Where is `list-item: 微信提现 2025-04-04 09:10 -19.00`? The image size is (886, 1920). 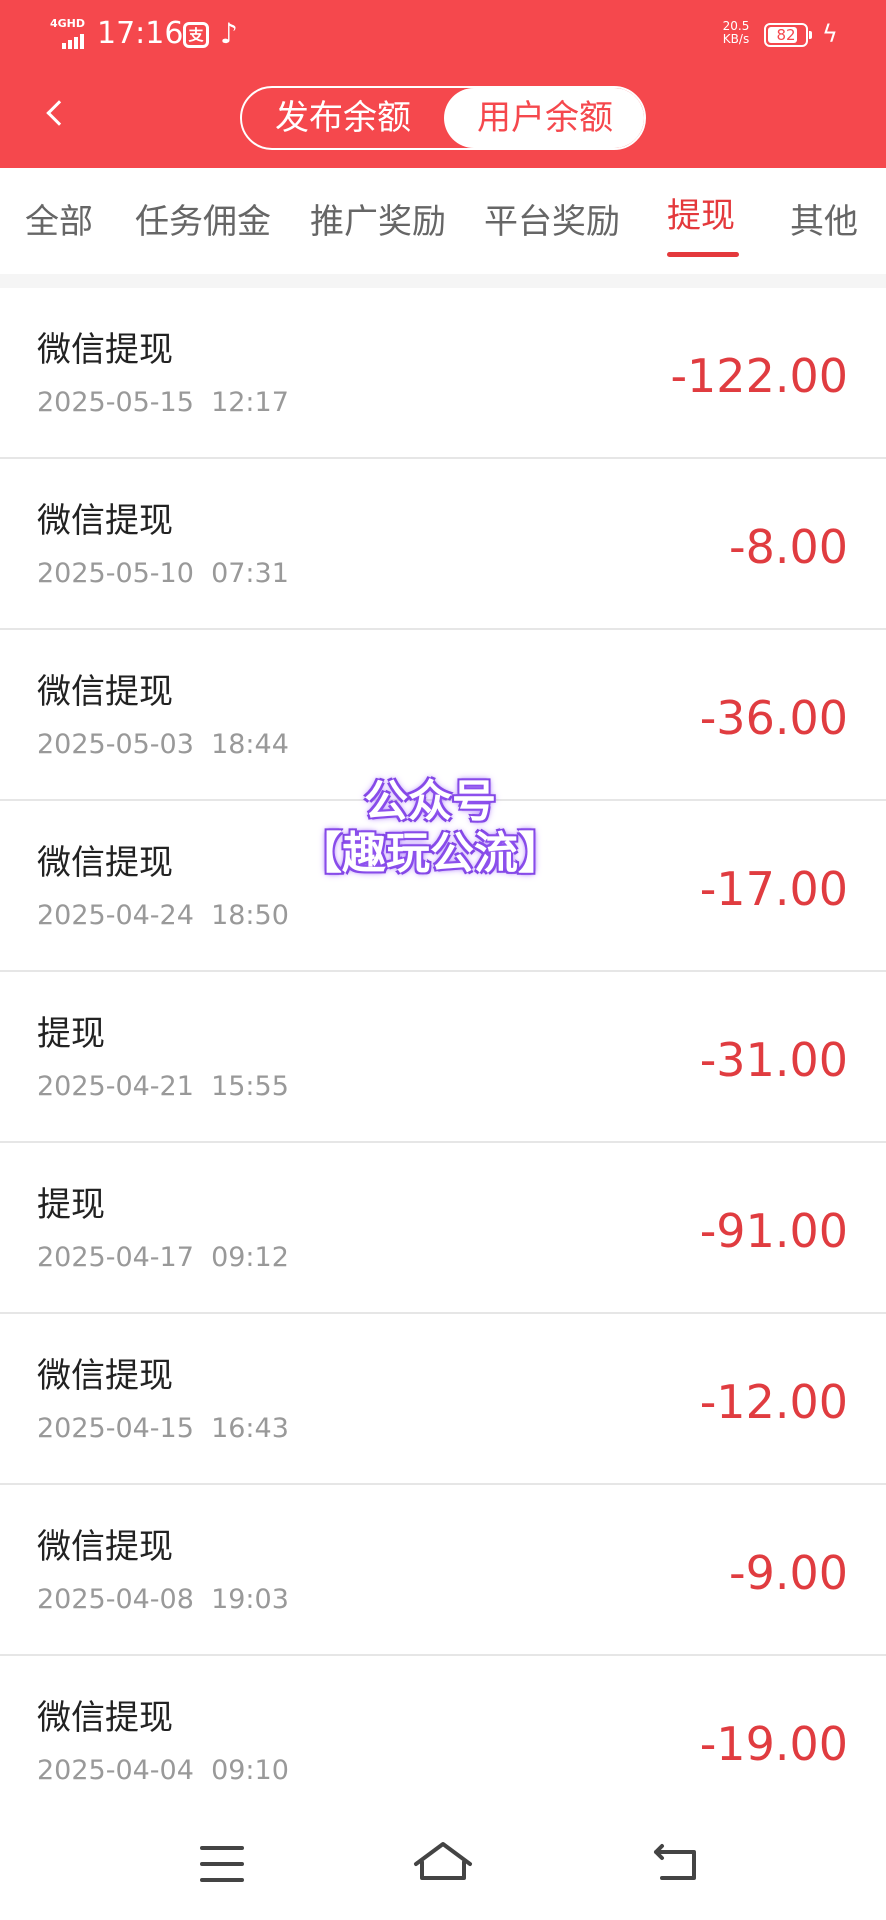
list-item: 微信提现 2025-04-04 09:10 -19.00 is located at coordinates (443, 1741).